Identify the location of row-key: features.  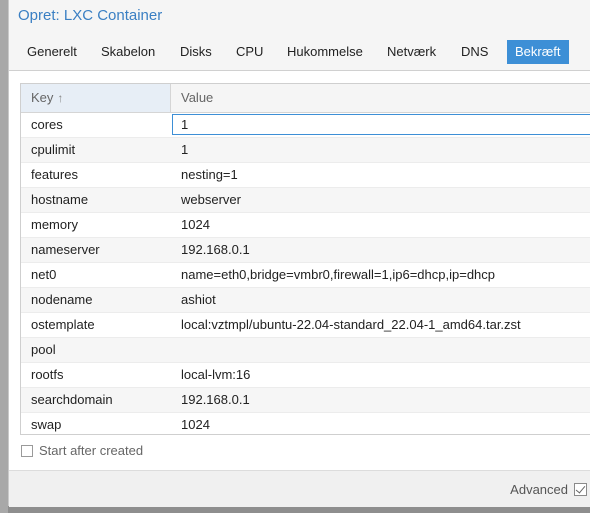
(54, 174).